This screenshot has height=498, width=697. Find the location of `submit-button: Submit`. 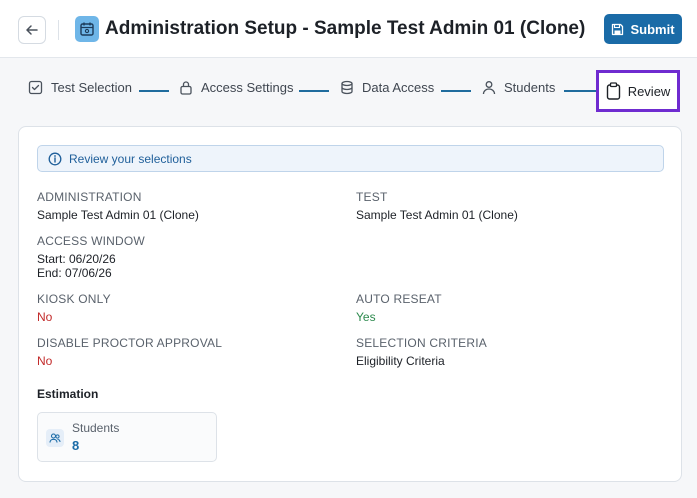

submit-button: Submit is located at coordinates (643, 29).